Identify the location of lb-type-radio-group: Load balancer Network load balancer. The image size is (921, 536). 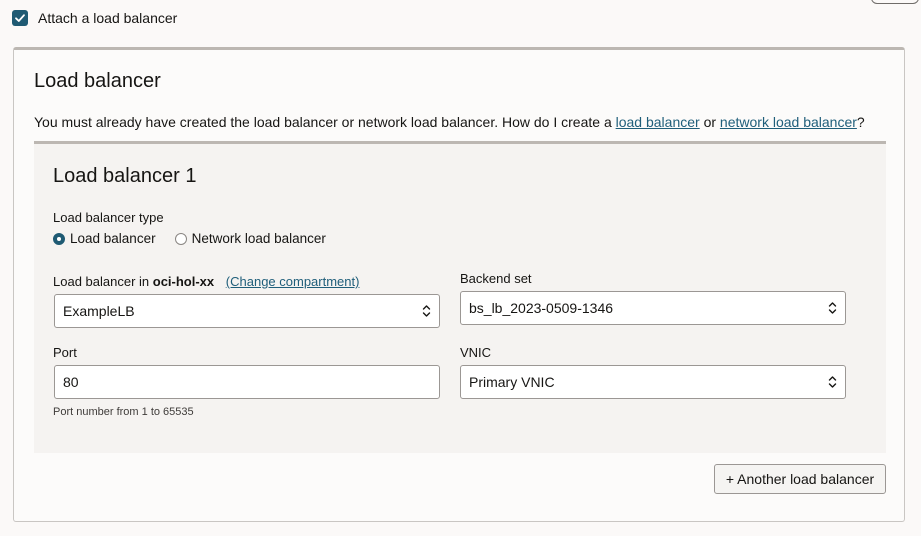
(199, 238).